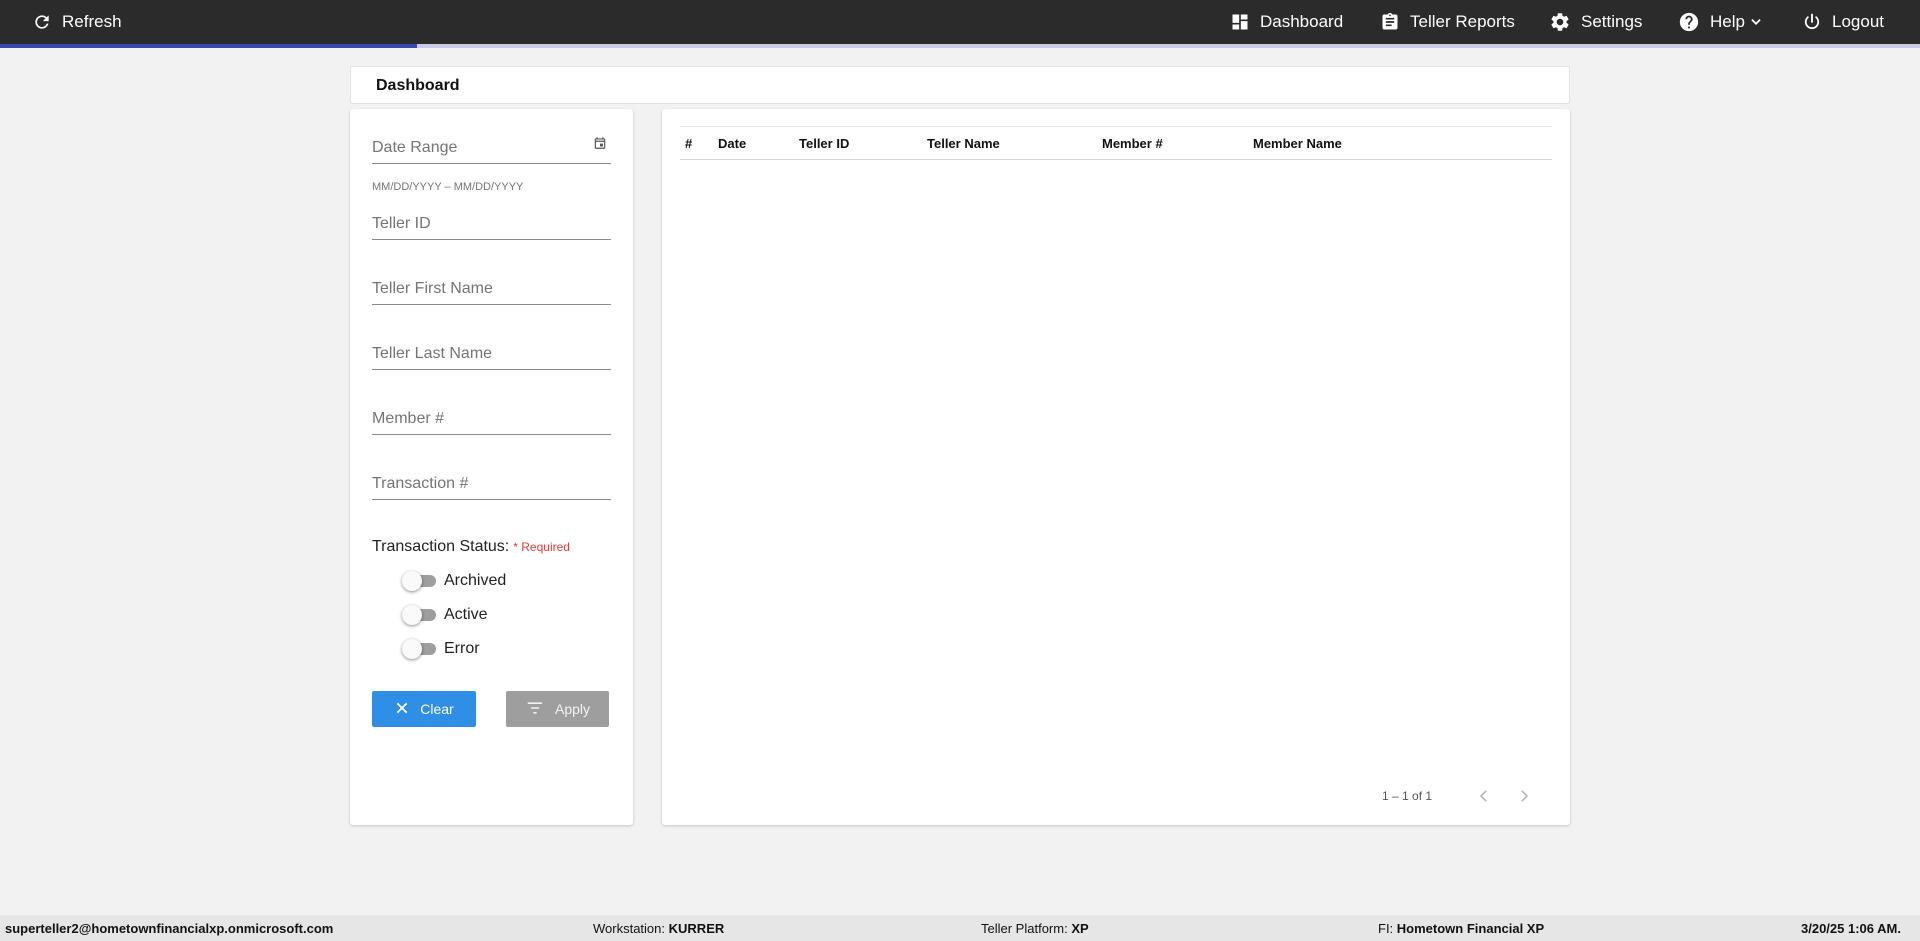 Image resolution: width=1920 pixels, height=941 pixels. I want to click on nav-logout: Logout, so click(1843, 22).